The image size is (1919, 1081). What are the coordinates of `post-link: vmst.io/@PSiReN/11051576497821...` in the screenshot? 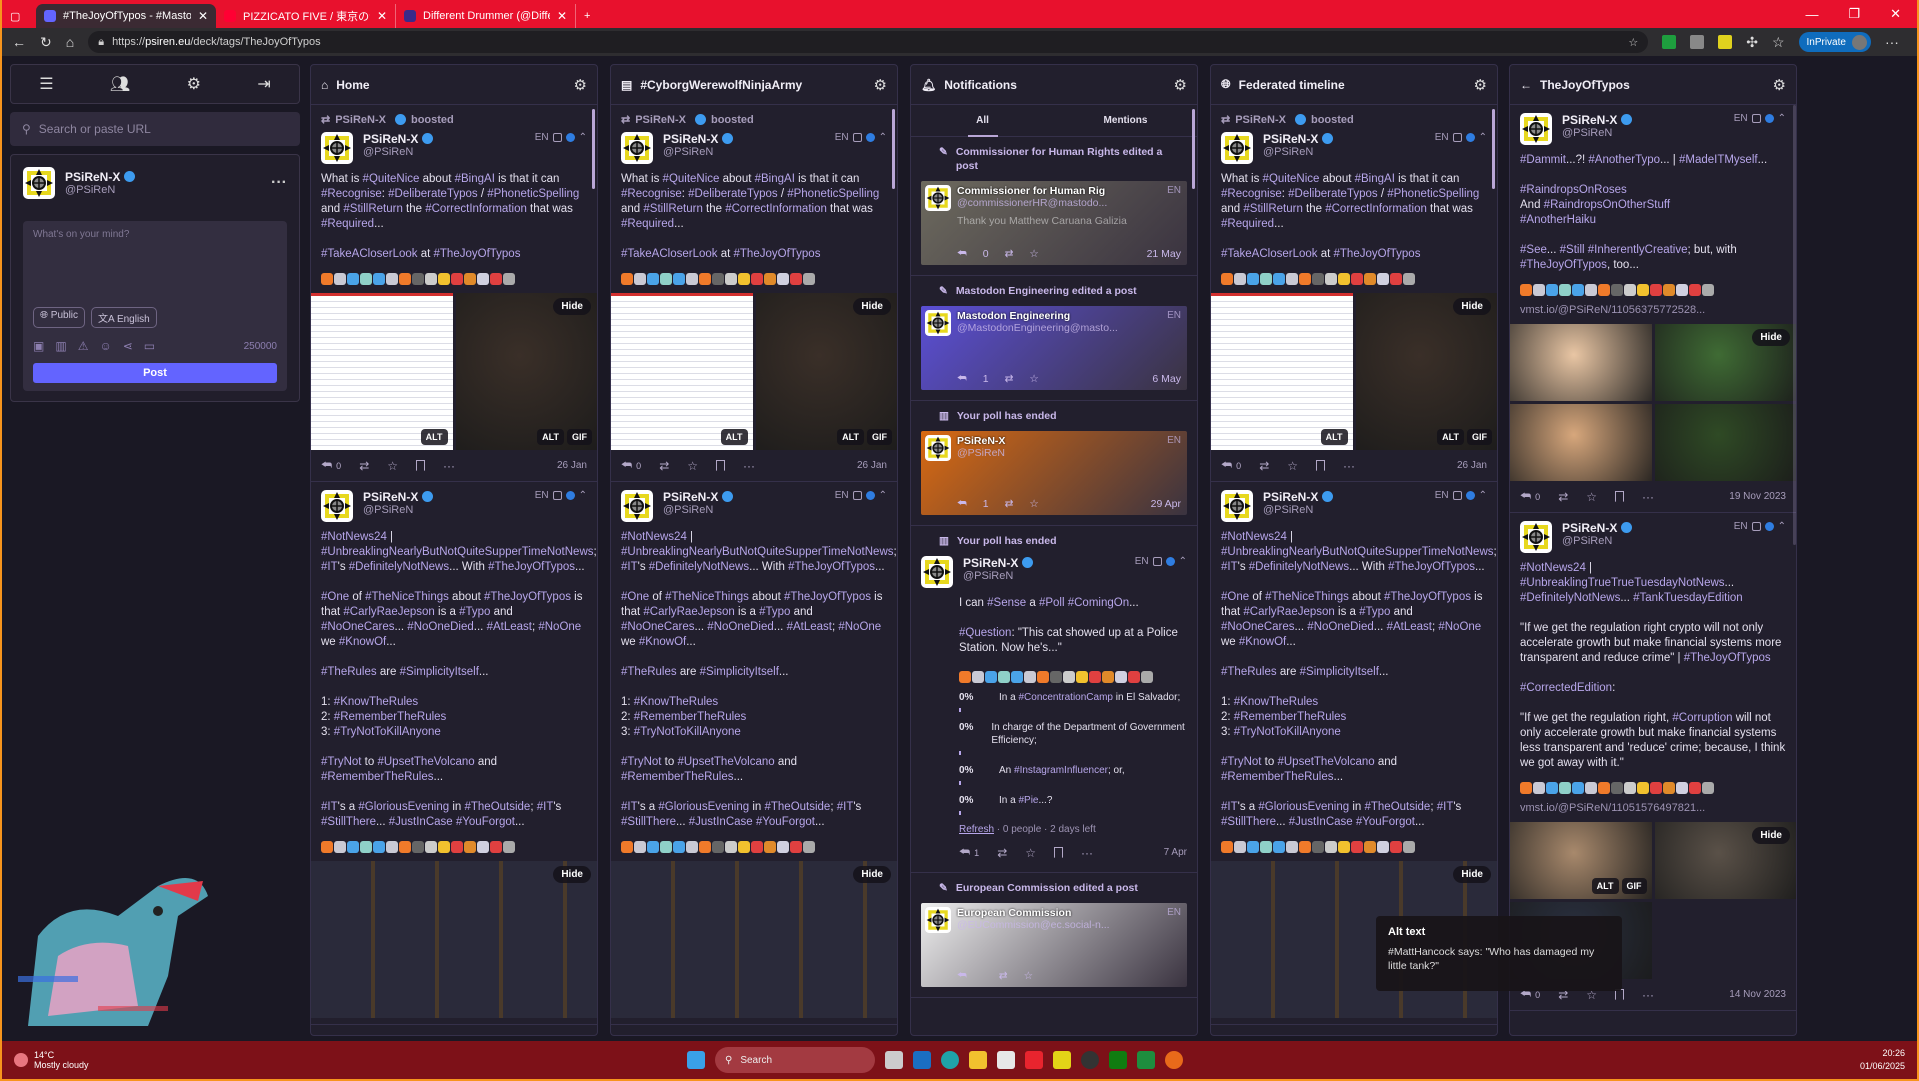 It's located at (1653, 808).